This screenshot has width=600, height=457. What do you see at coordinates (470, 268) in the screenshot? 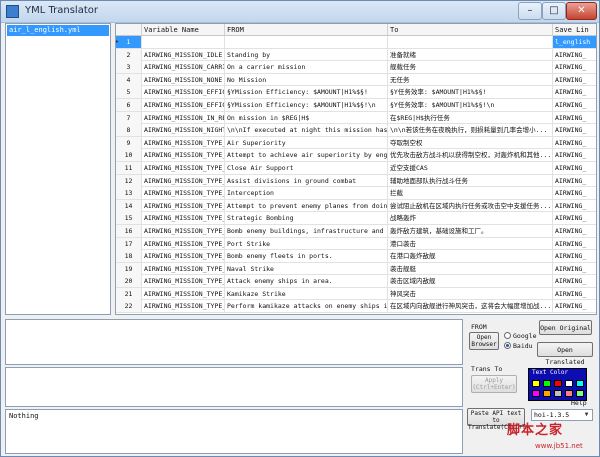
I see `to-cell: 袭击舰艇` at bounding box center [470, 268].